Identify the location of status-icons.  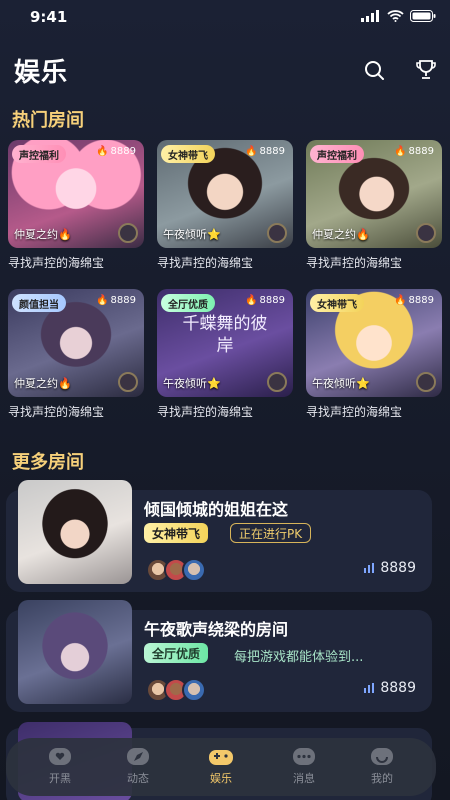
(398, 16).